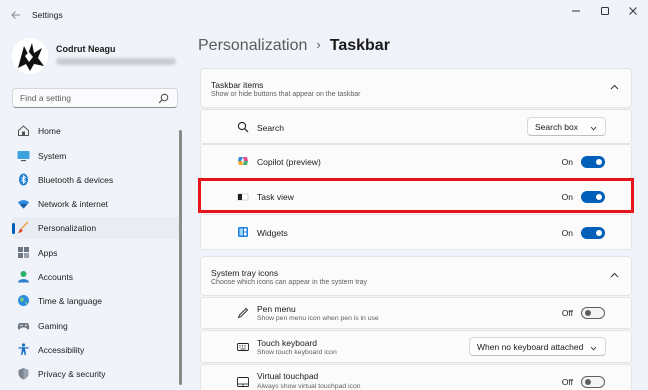  What do you see at coordinates (416, 195) in the screenshot?
I see `highlight-box` at bounding box center [416, 195].